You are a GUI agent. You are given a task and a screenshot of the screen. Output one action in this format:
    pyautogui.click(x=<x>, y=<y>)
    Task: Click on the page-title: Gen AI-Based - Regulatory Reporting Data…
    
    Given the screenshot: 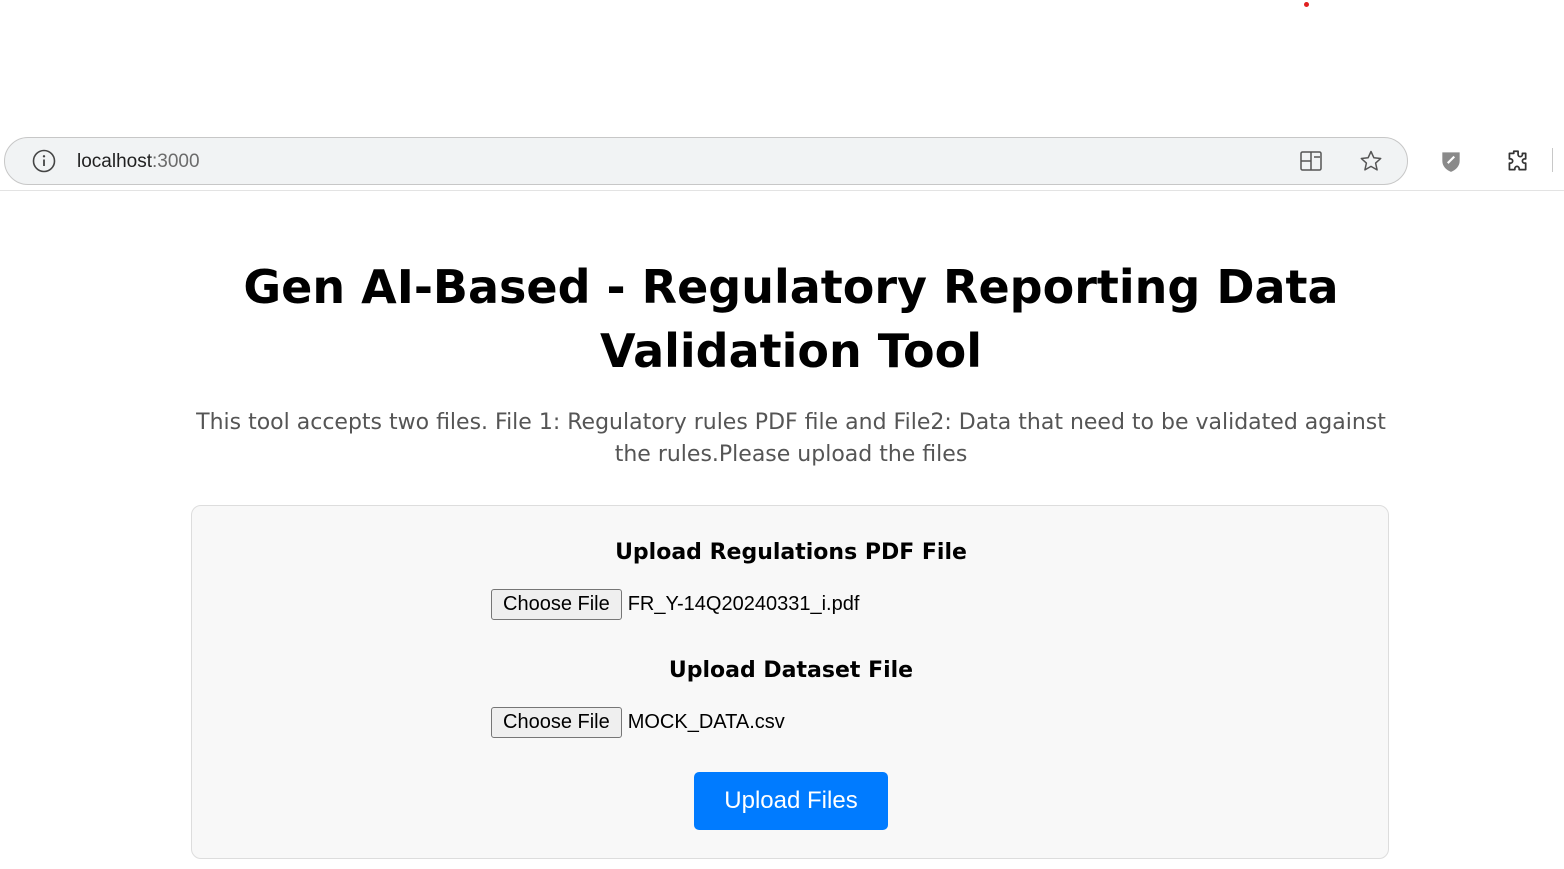 What is the action you would take?
    pyautogui.click(x=791, y=319)
    